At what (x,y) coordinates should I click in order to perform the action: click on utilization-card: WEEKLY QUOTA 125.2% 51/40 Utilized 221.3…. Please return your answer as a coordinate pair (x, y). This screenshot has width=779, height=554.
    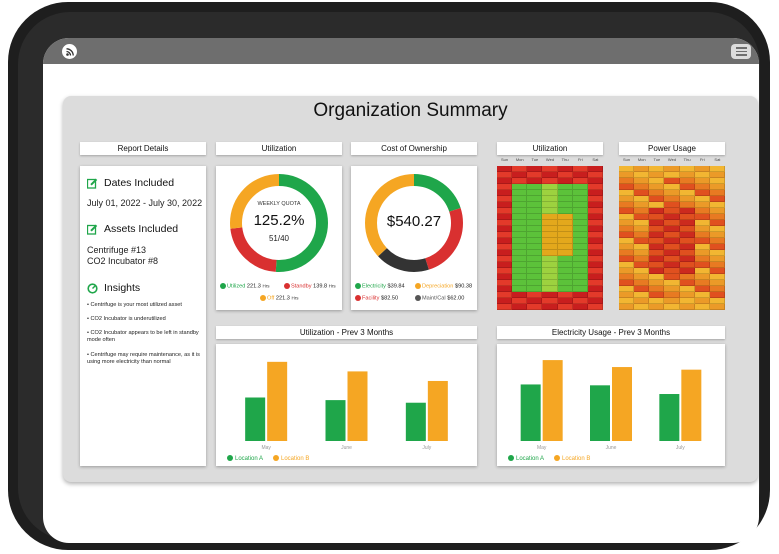
    Looking at the image, I should click on (279, 238).